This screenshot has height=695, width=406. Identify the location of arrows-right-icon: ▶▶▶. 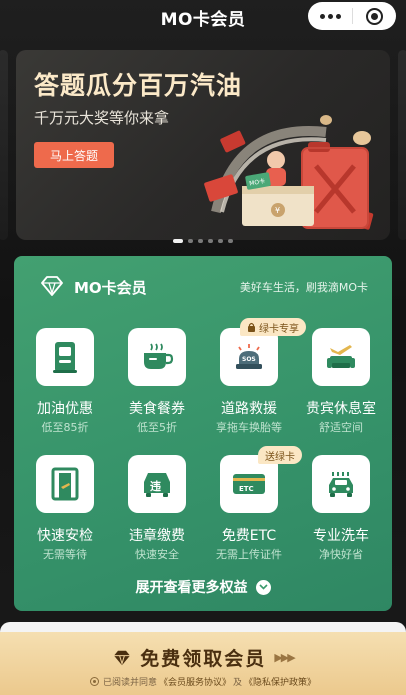
(284, 658).